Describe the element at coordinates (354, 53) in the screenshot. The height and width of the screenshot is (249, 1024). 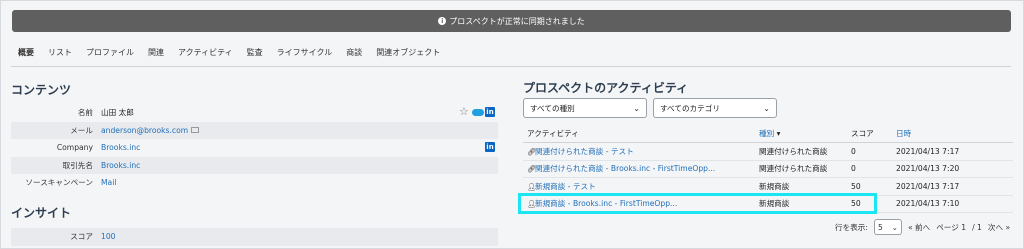
I see `tab-opportunities: 商談` at that location.